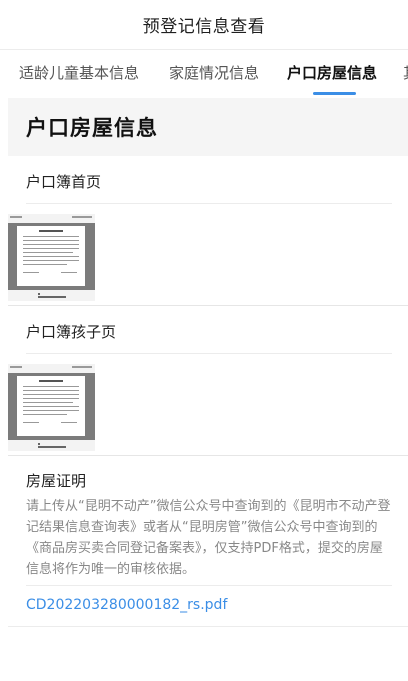 This screenshot has height=681, width=408. What do you see at coordinates (405, 74) in the screenshot?
I see `tab-other: 其` at bounding box center [405, 74].